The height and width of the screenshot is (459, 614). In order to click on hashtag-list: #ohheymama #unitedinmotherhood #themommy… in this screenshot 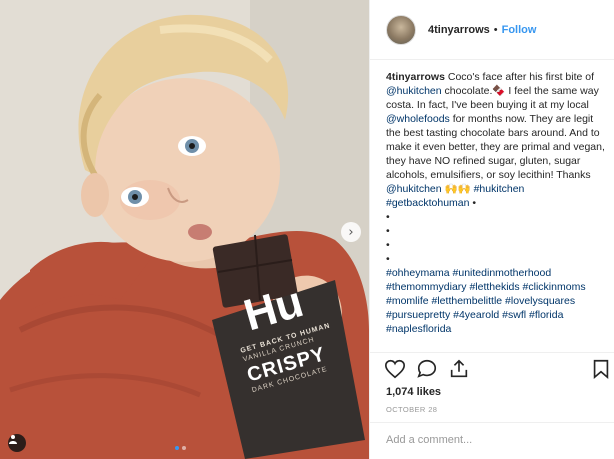, I will do `click(497, 301)`.